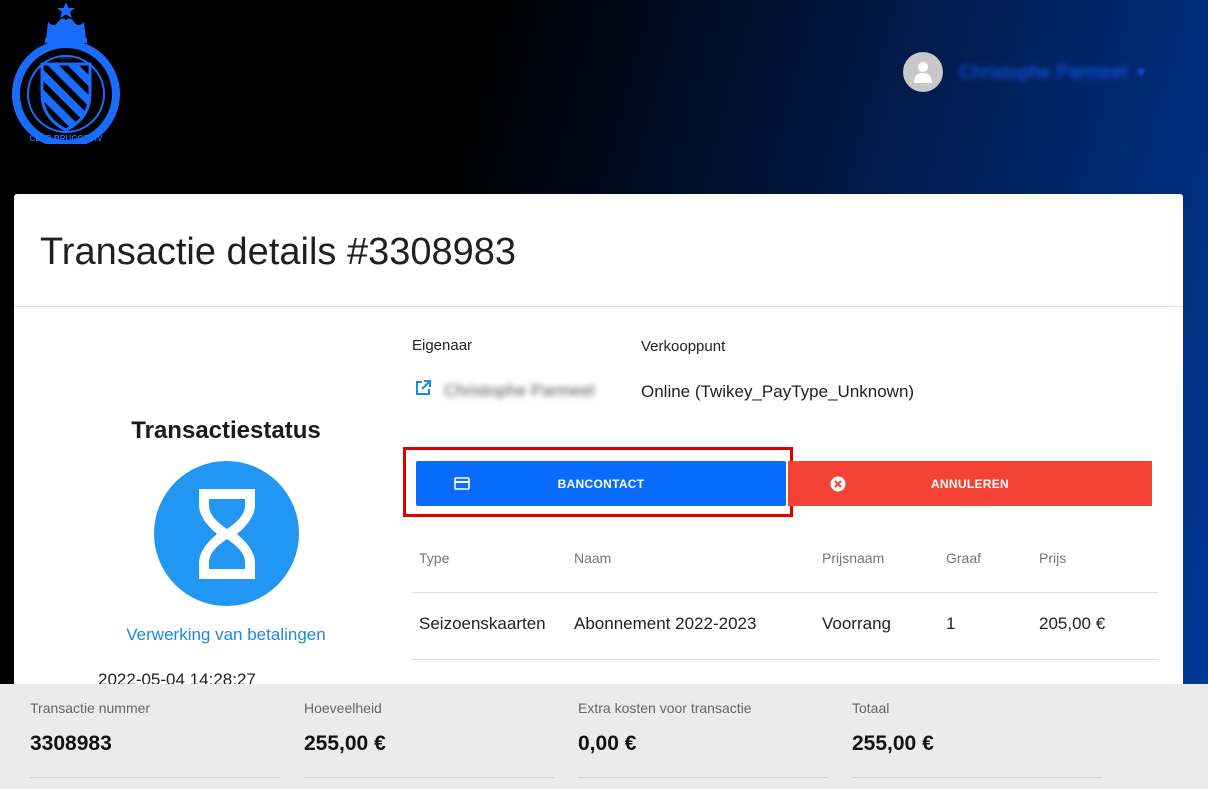 This screenshot has width=1208, height=789. Describe the element at coordinates (838, 483) in the screenshot. I see `cancel-circle-icon` at that location.